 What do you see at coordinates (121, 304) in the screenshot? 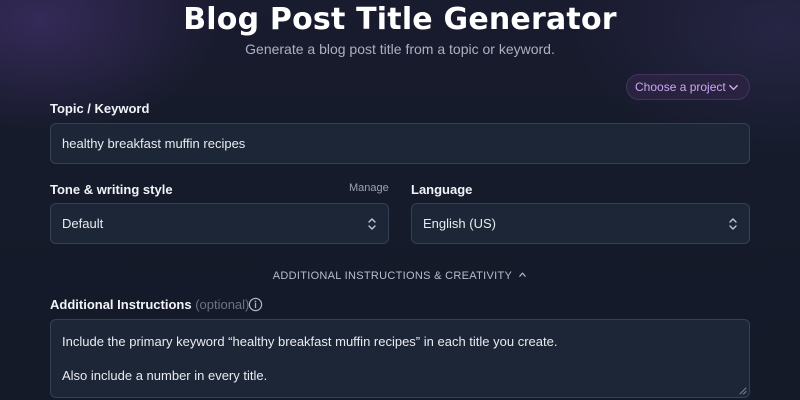
I see `instructions-label-text: Additional Instructions` at bounding box center [121, 304].